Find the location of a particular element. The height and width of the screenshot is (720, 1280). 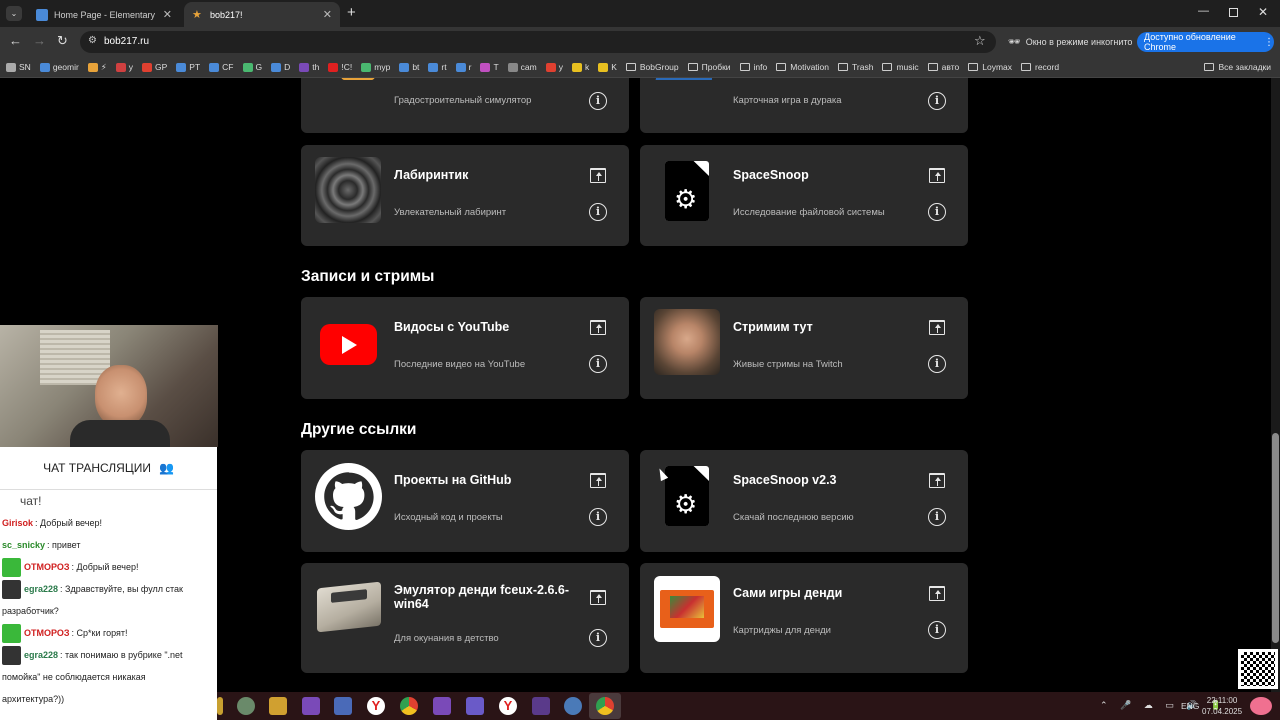

restore-icon is located at coordinates (1233, 12).